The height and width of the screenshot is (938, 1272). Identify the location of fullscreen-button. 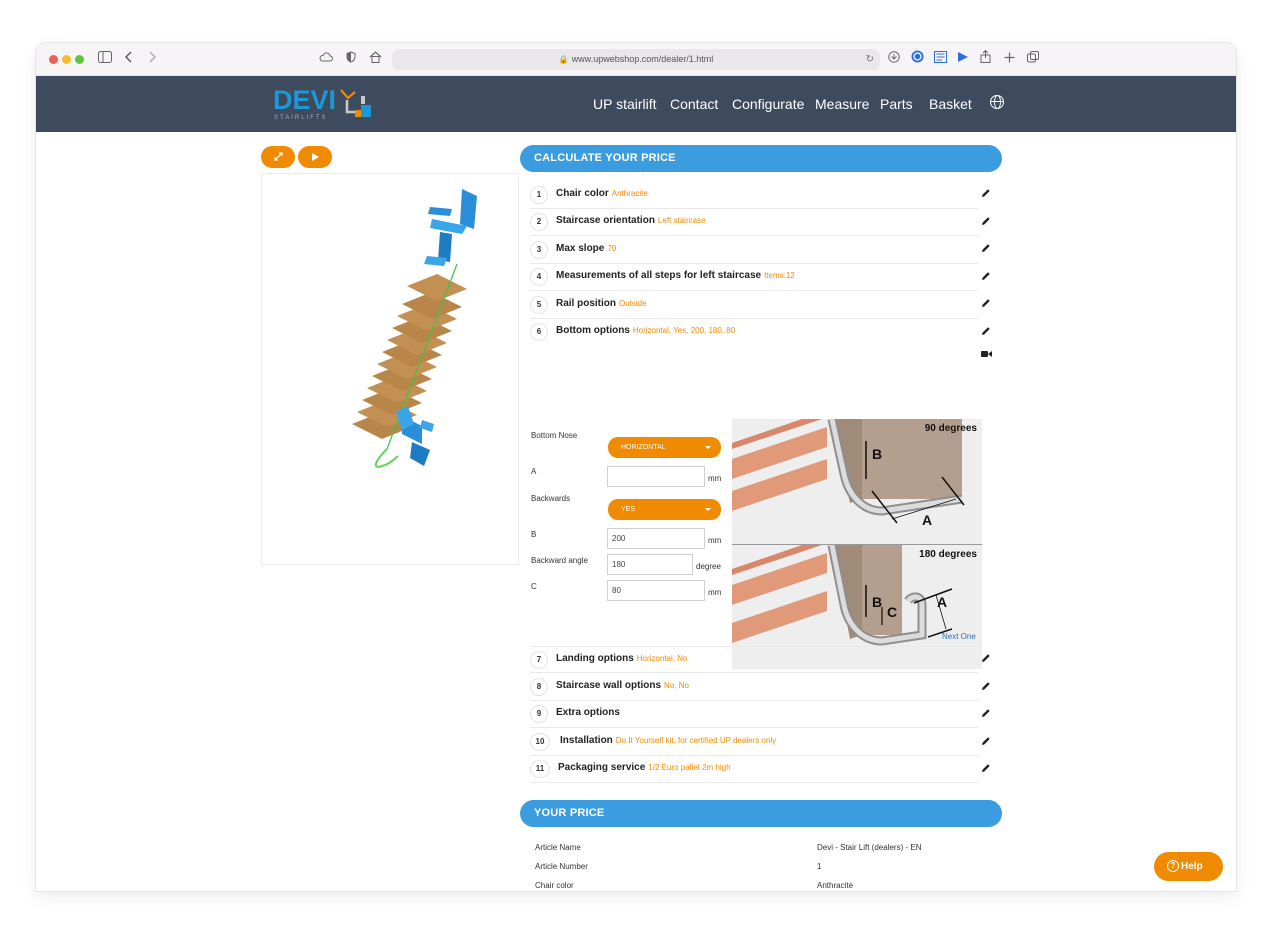
(278, 157).